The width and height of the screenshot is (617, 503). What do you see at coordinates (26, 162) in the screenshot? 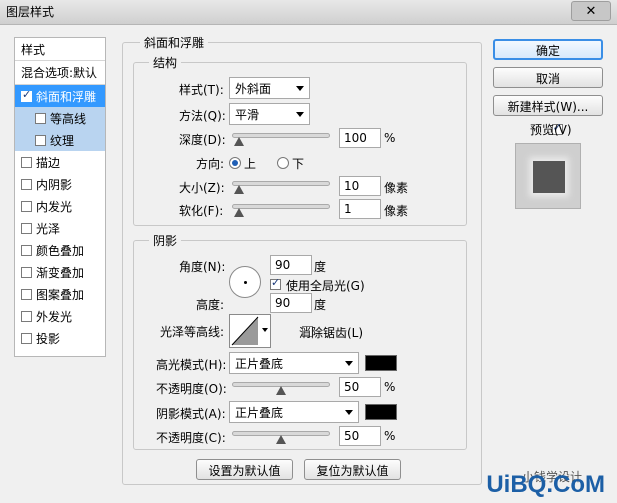
I see `stroke-checkbox` at bounding box center [26, 162].